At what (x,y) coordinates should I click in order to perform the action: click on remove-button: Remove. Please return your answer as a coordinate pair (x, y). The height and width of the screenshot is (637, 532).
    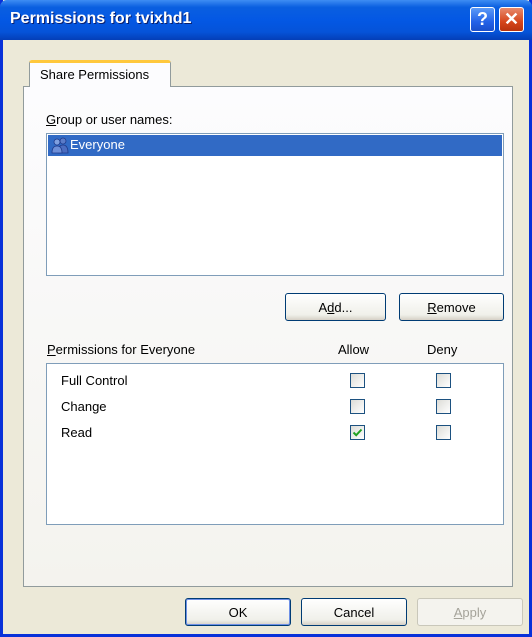
    Looking at the image, I should click on (451, 307).